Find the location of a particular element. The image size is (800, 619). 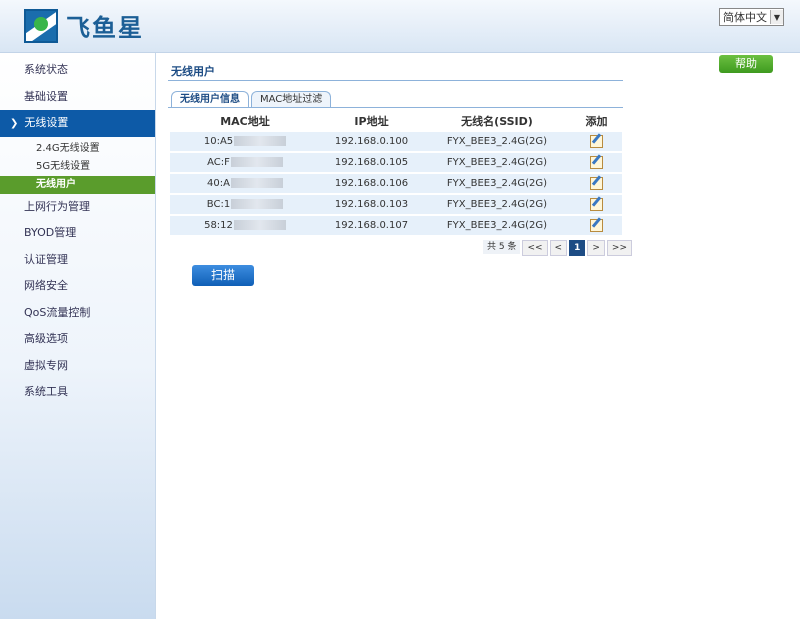

column-header-add: 添加 is located at coordinates (596, 121).